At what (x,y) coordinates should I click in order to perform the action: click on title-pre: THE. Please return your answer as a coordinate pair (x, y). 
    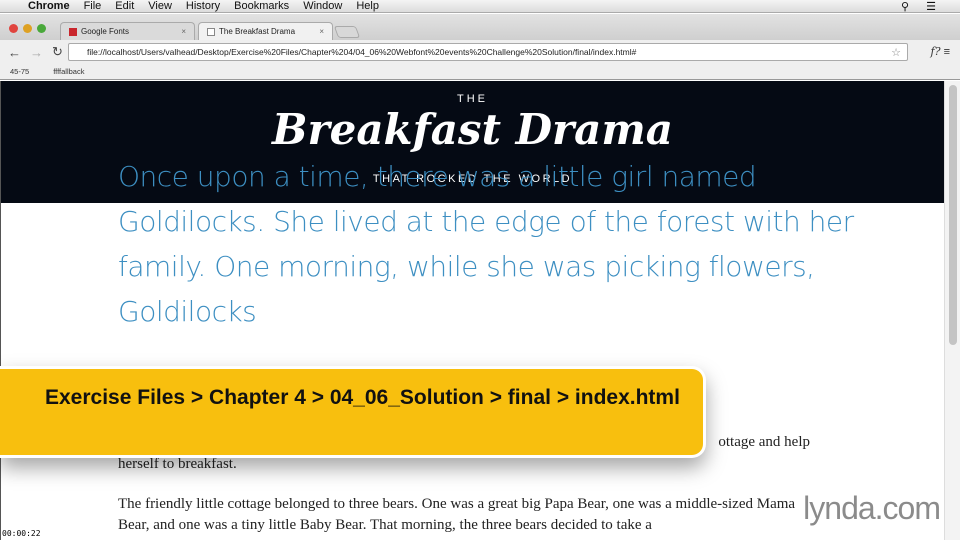
    Looking at the image, I should click on (472, 99).